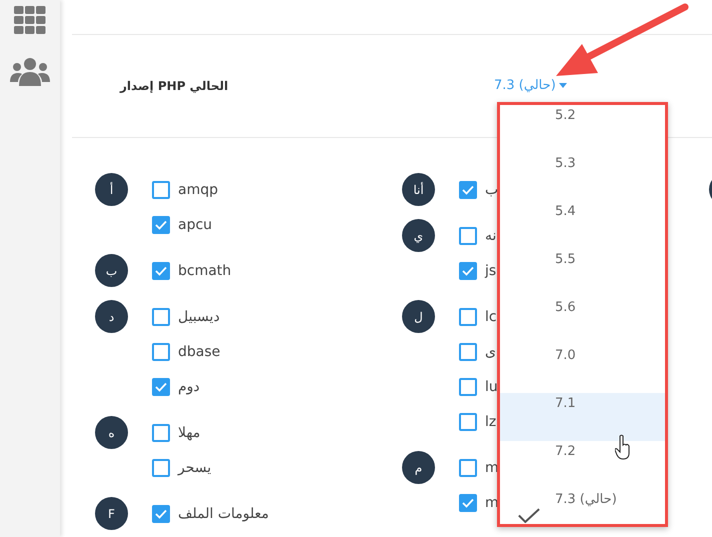 Image resolution: width=712 pixels, height=537 pixels. I want to click on letter-badge: أ, so click(111, 189).